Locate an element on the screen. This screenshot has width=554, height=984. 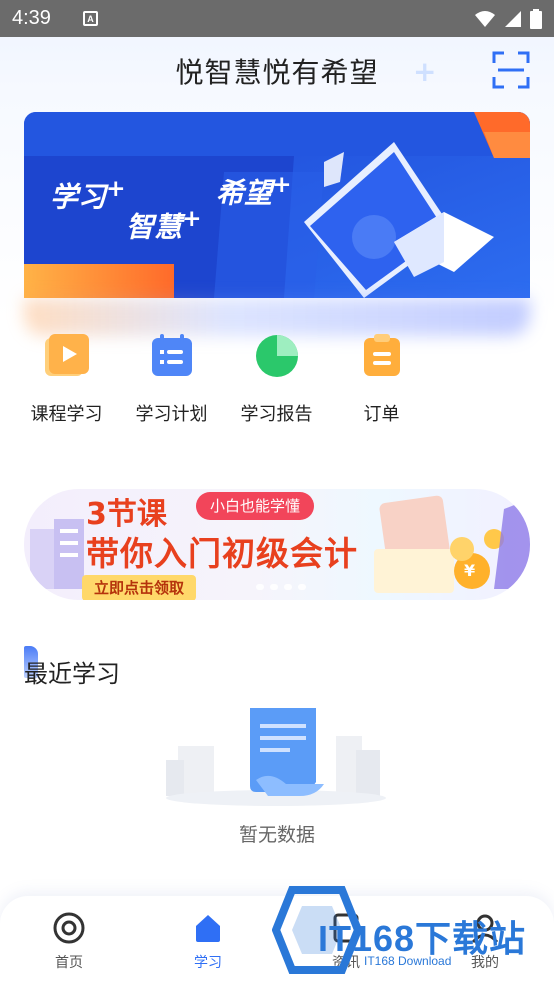
currency-symbol: ¥ is located at coordinates (470, 570).